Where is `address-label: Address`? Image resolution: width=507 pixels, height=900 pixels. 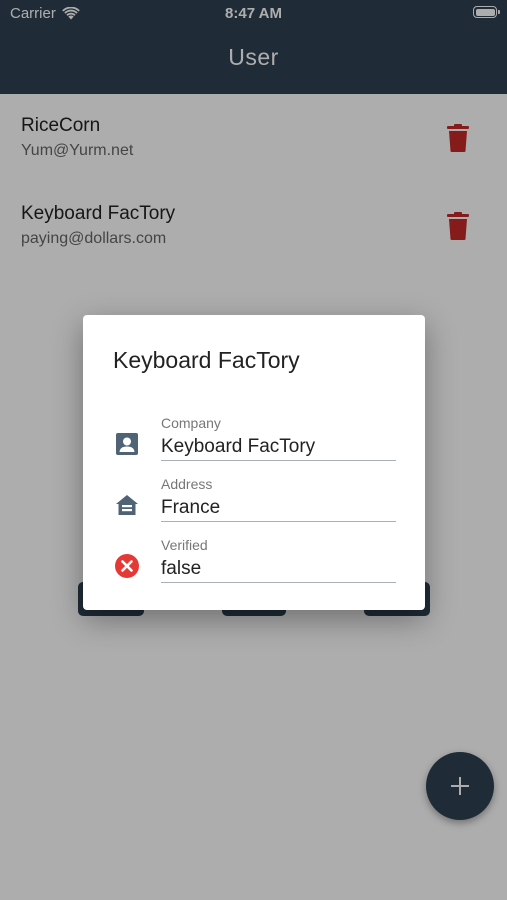
address-label: Address is located at coordinates (187, 484).